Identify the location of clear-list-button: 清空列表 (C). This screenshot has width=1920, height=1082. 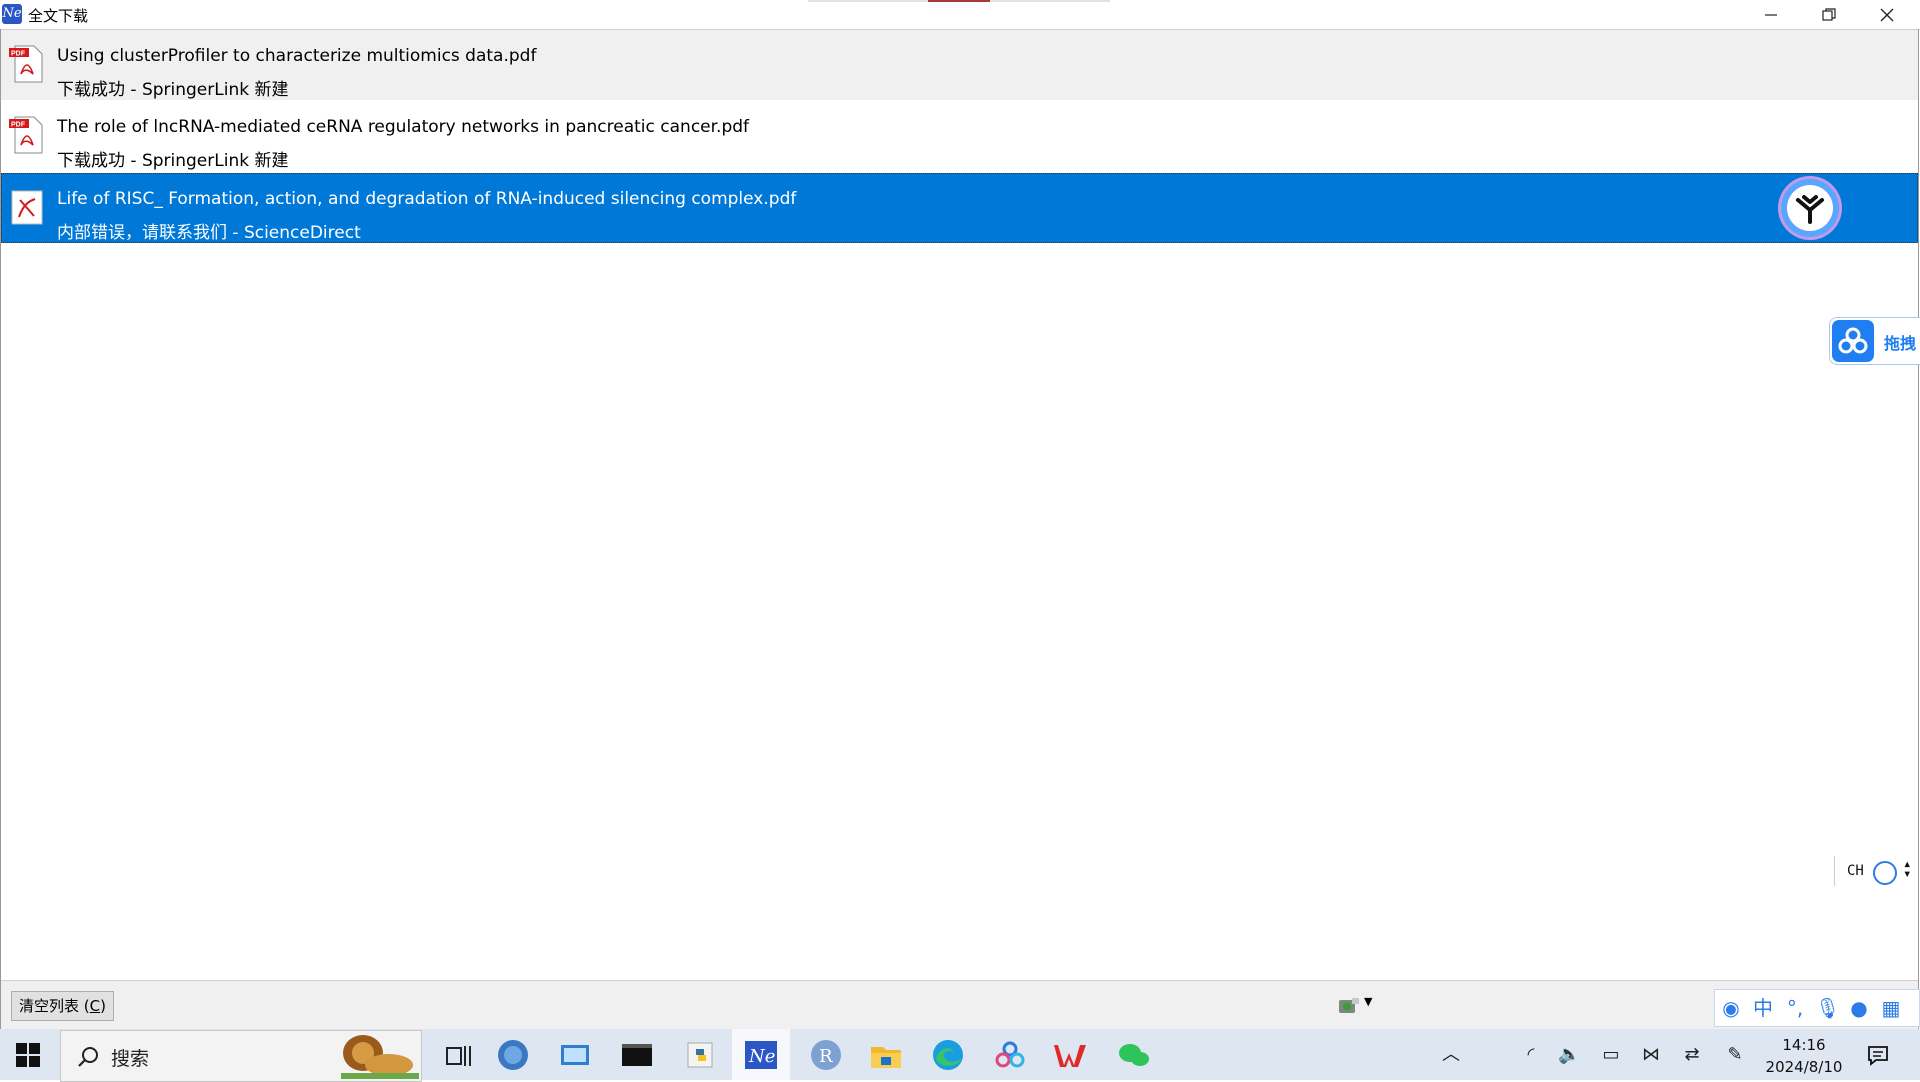
(62, 1006).